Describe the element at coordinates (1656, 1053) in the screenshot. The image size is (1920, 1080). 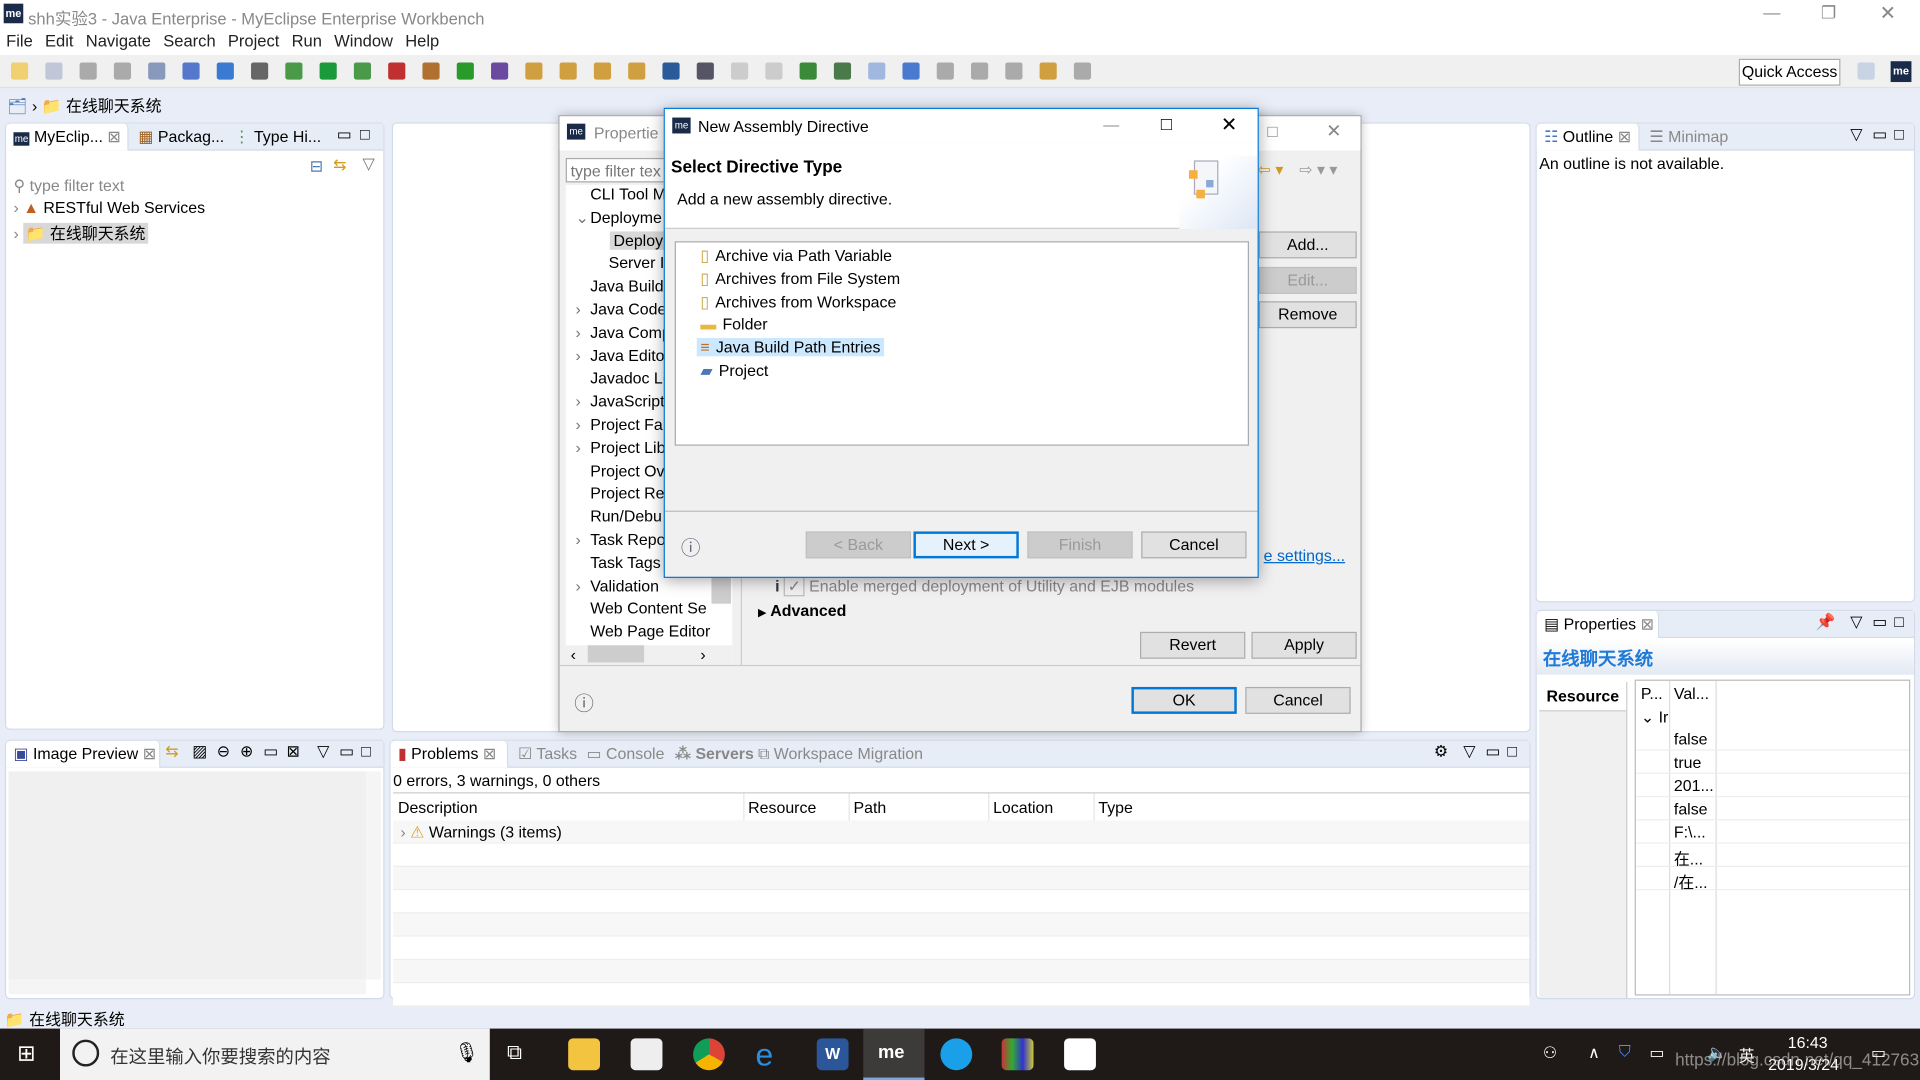
I see `battery-icon: ▭` at that location.